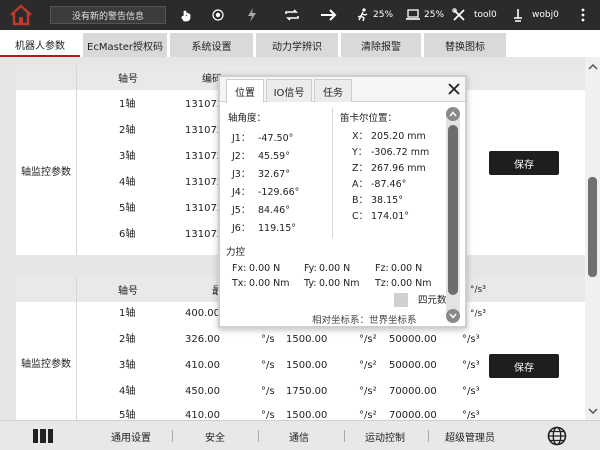  Describe the element at coordinates (236, 252) in the screenshot. I see `force-title: 力控` at that location.